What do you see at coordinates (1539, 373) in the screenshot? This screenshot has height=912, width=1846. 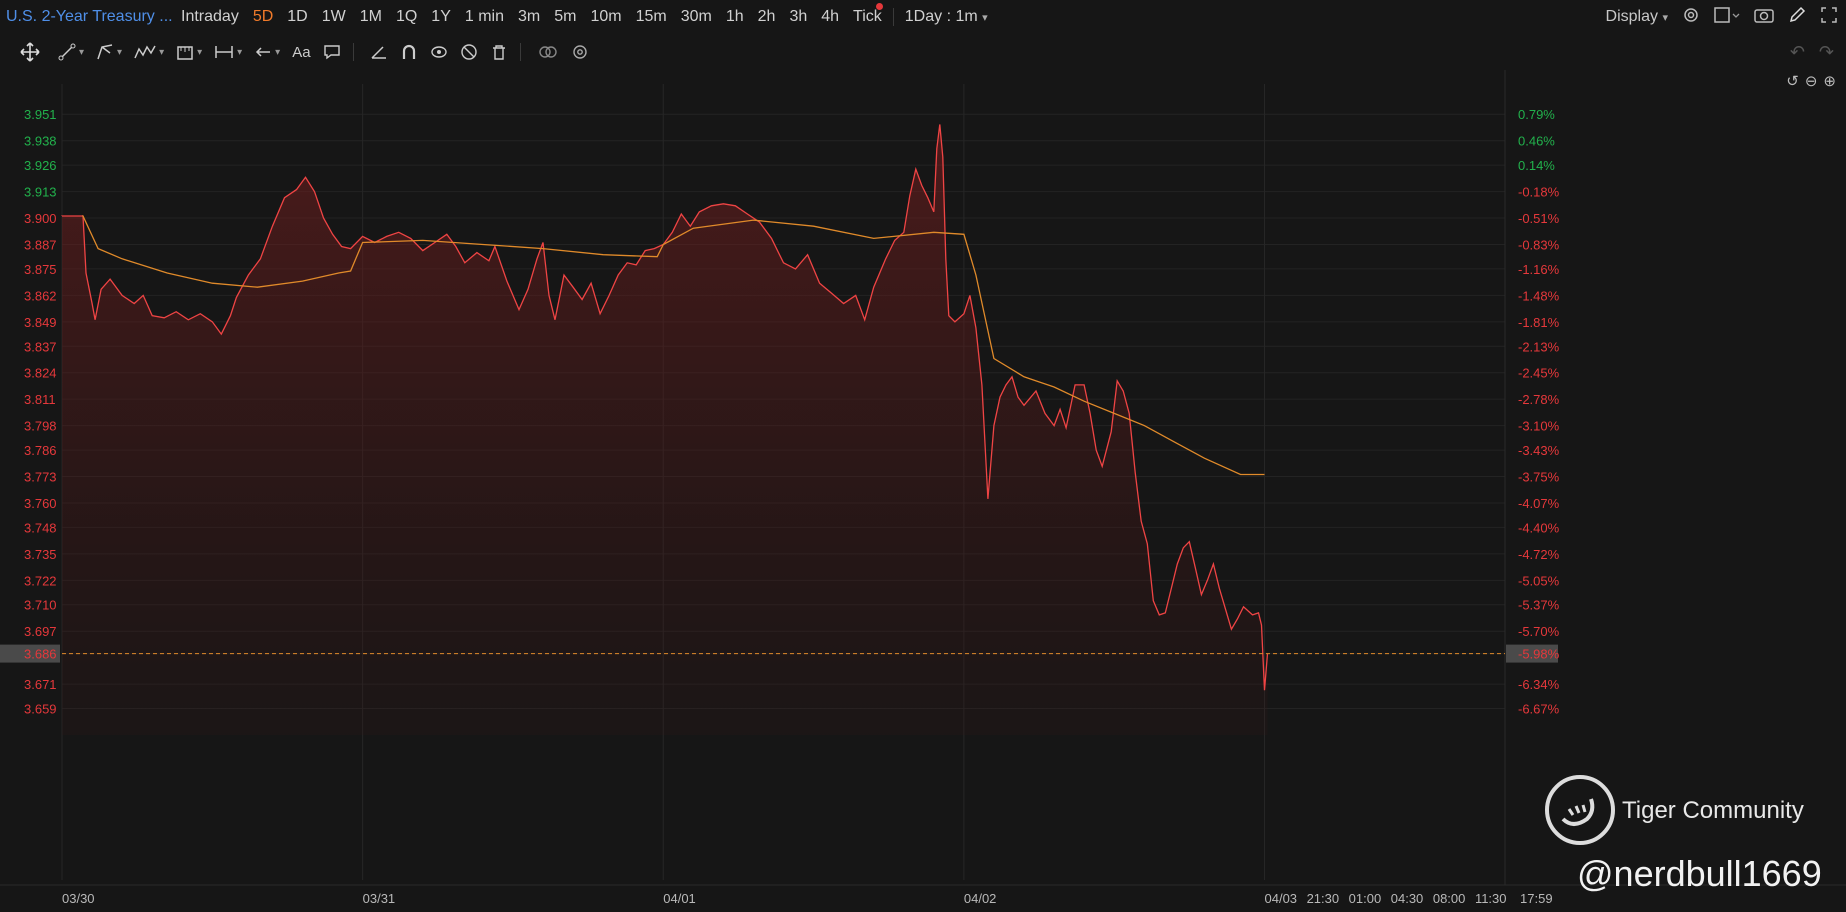 I see `pct-tick-label: -2.45%` at bounding box center [1539, 373].